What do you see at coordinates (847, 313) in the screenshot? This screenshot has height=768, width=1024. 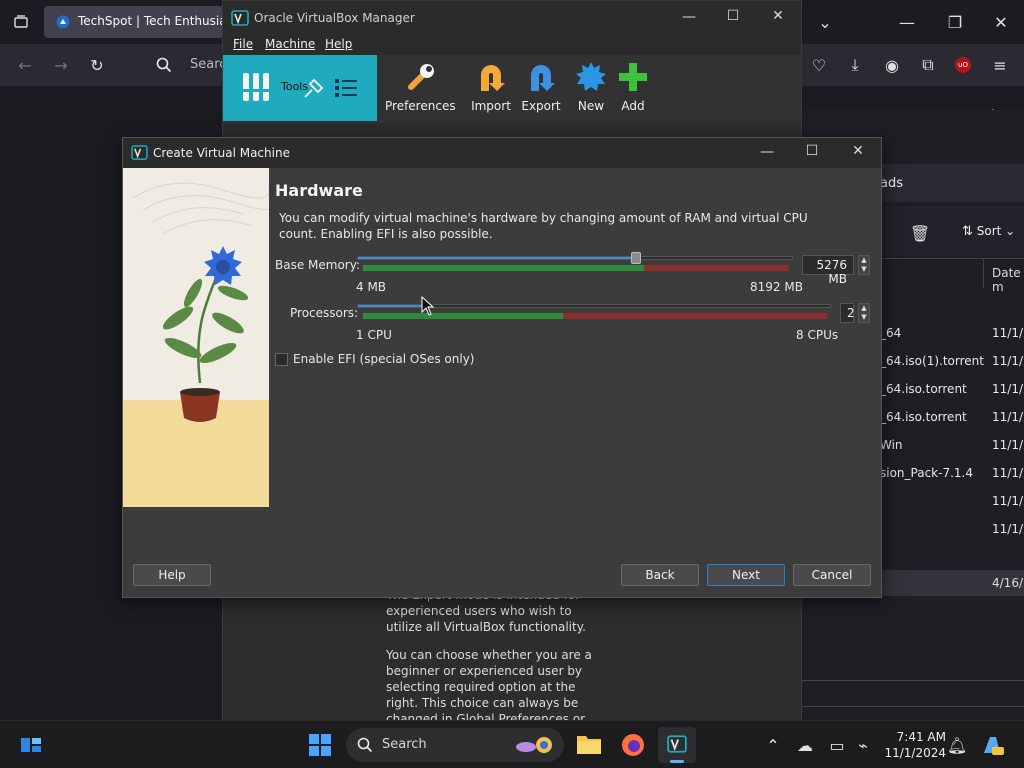 I see `processors-spinbox: 2` at bounding box center [847, 313].